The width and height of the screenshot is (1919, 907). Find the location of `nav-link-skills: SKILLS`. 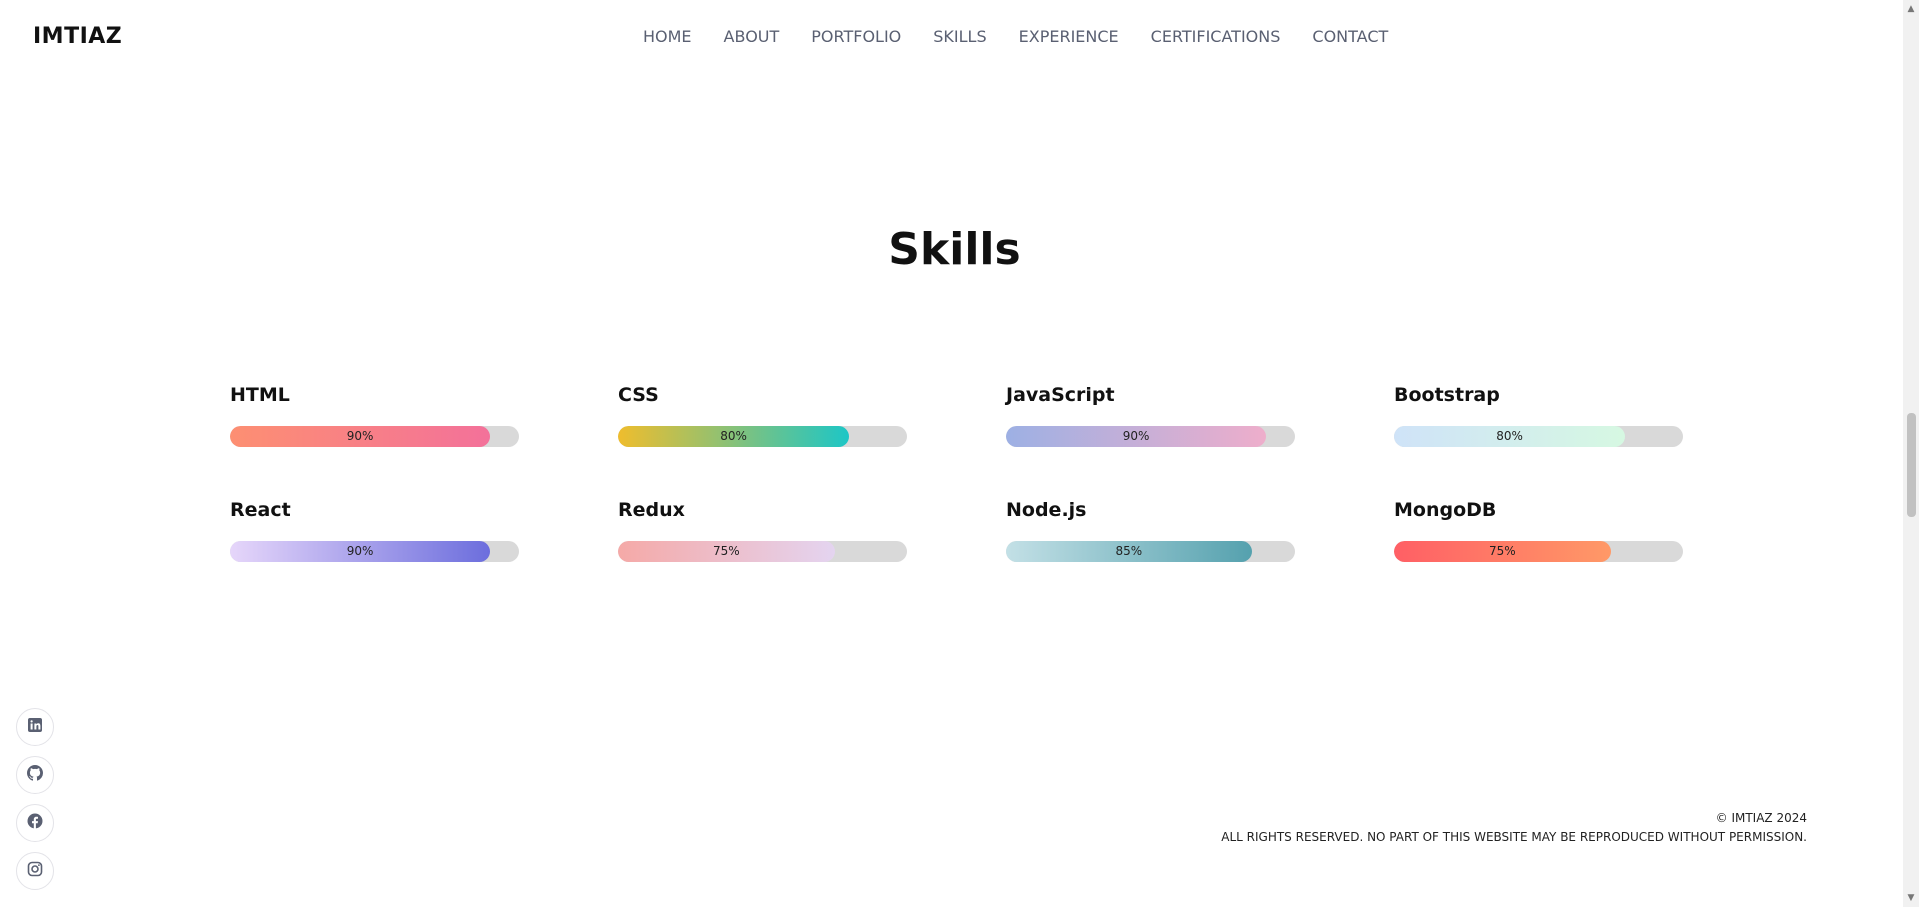

nav-link-skills: SKILLS is located at coordinates (959, 36).